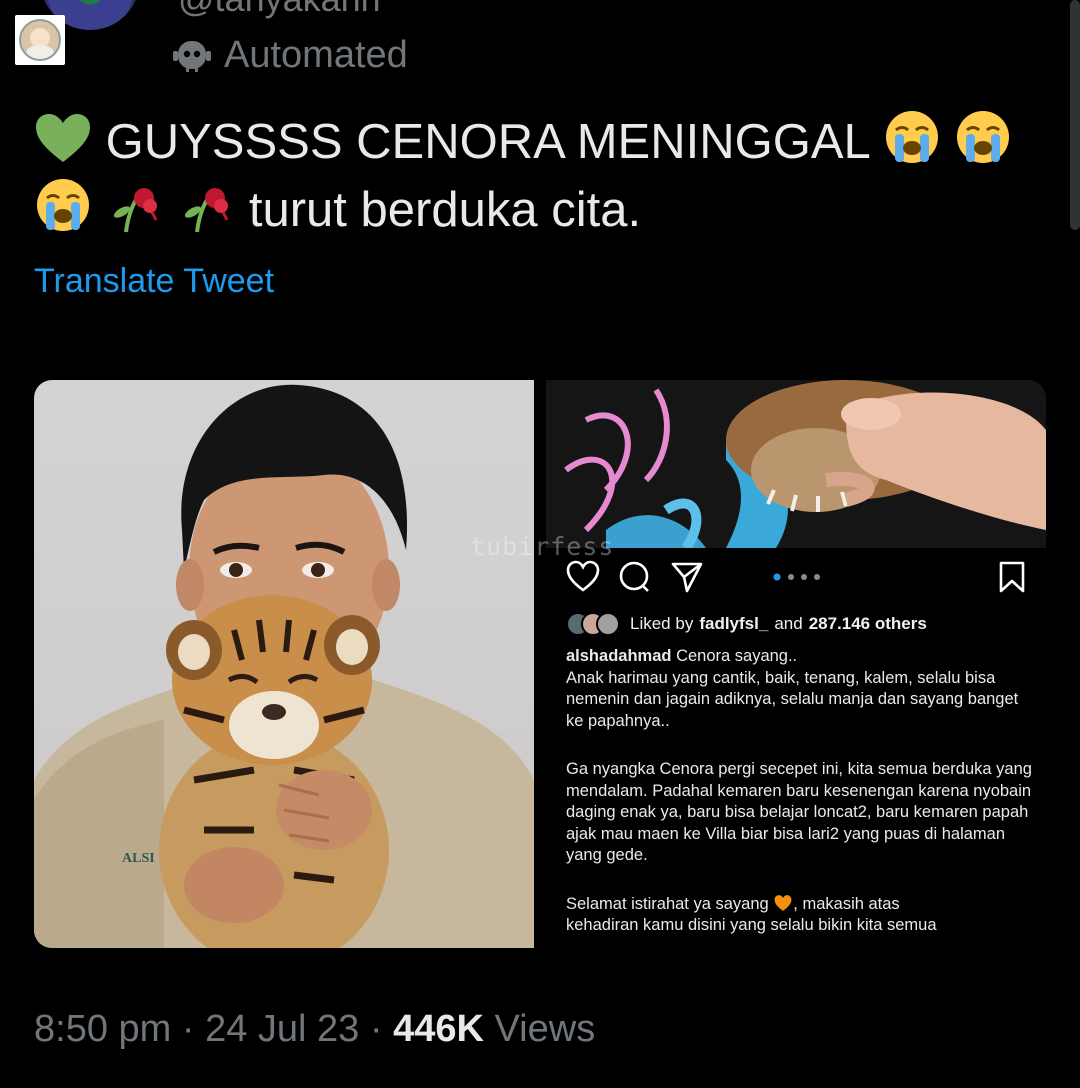 The height and width of the screenshot is (1088, 1080). I want to click on caption-title: Cenora sayang.., so click(737, 656).